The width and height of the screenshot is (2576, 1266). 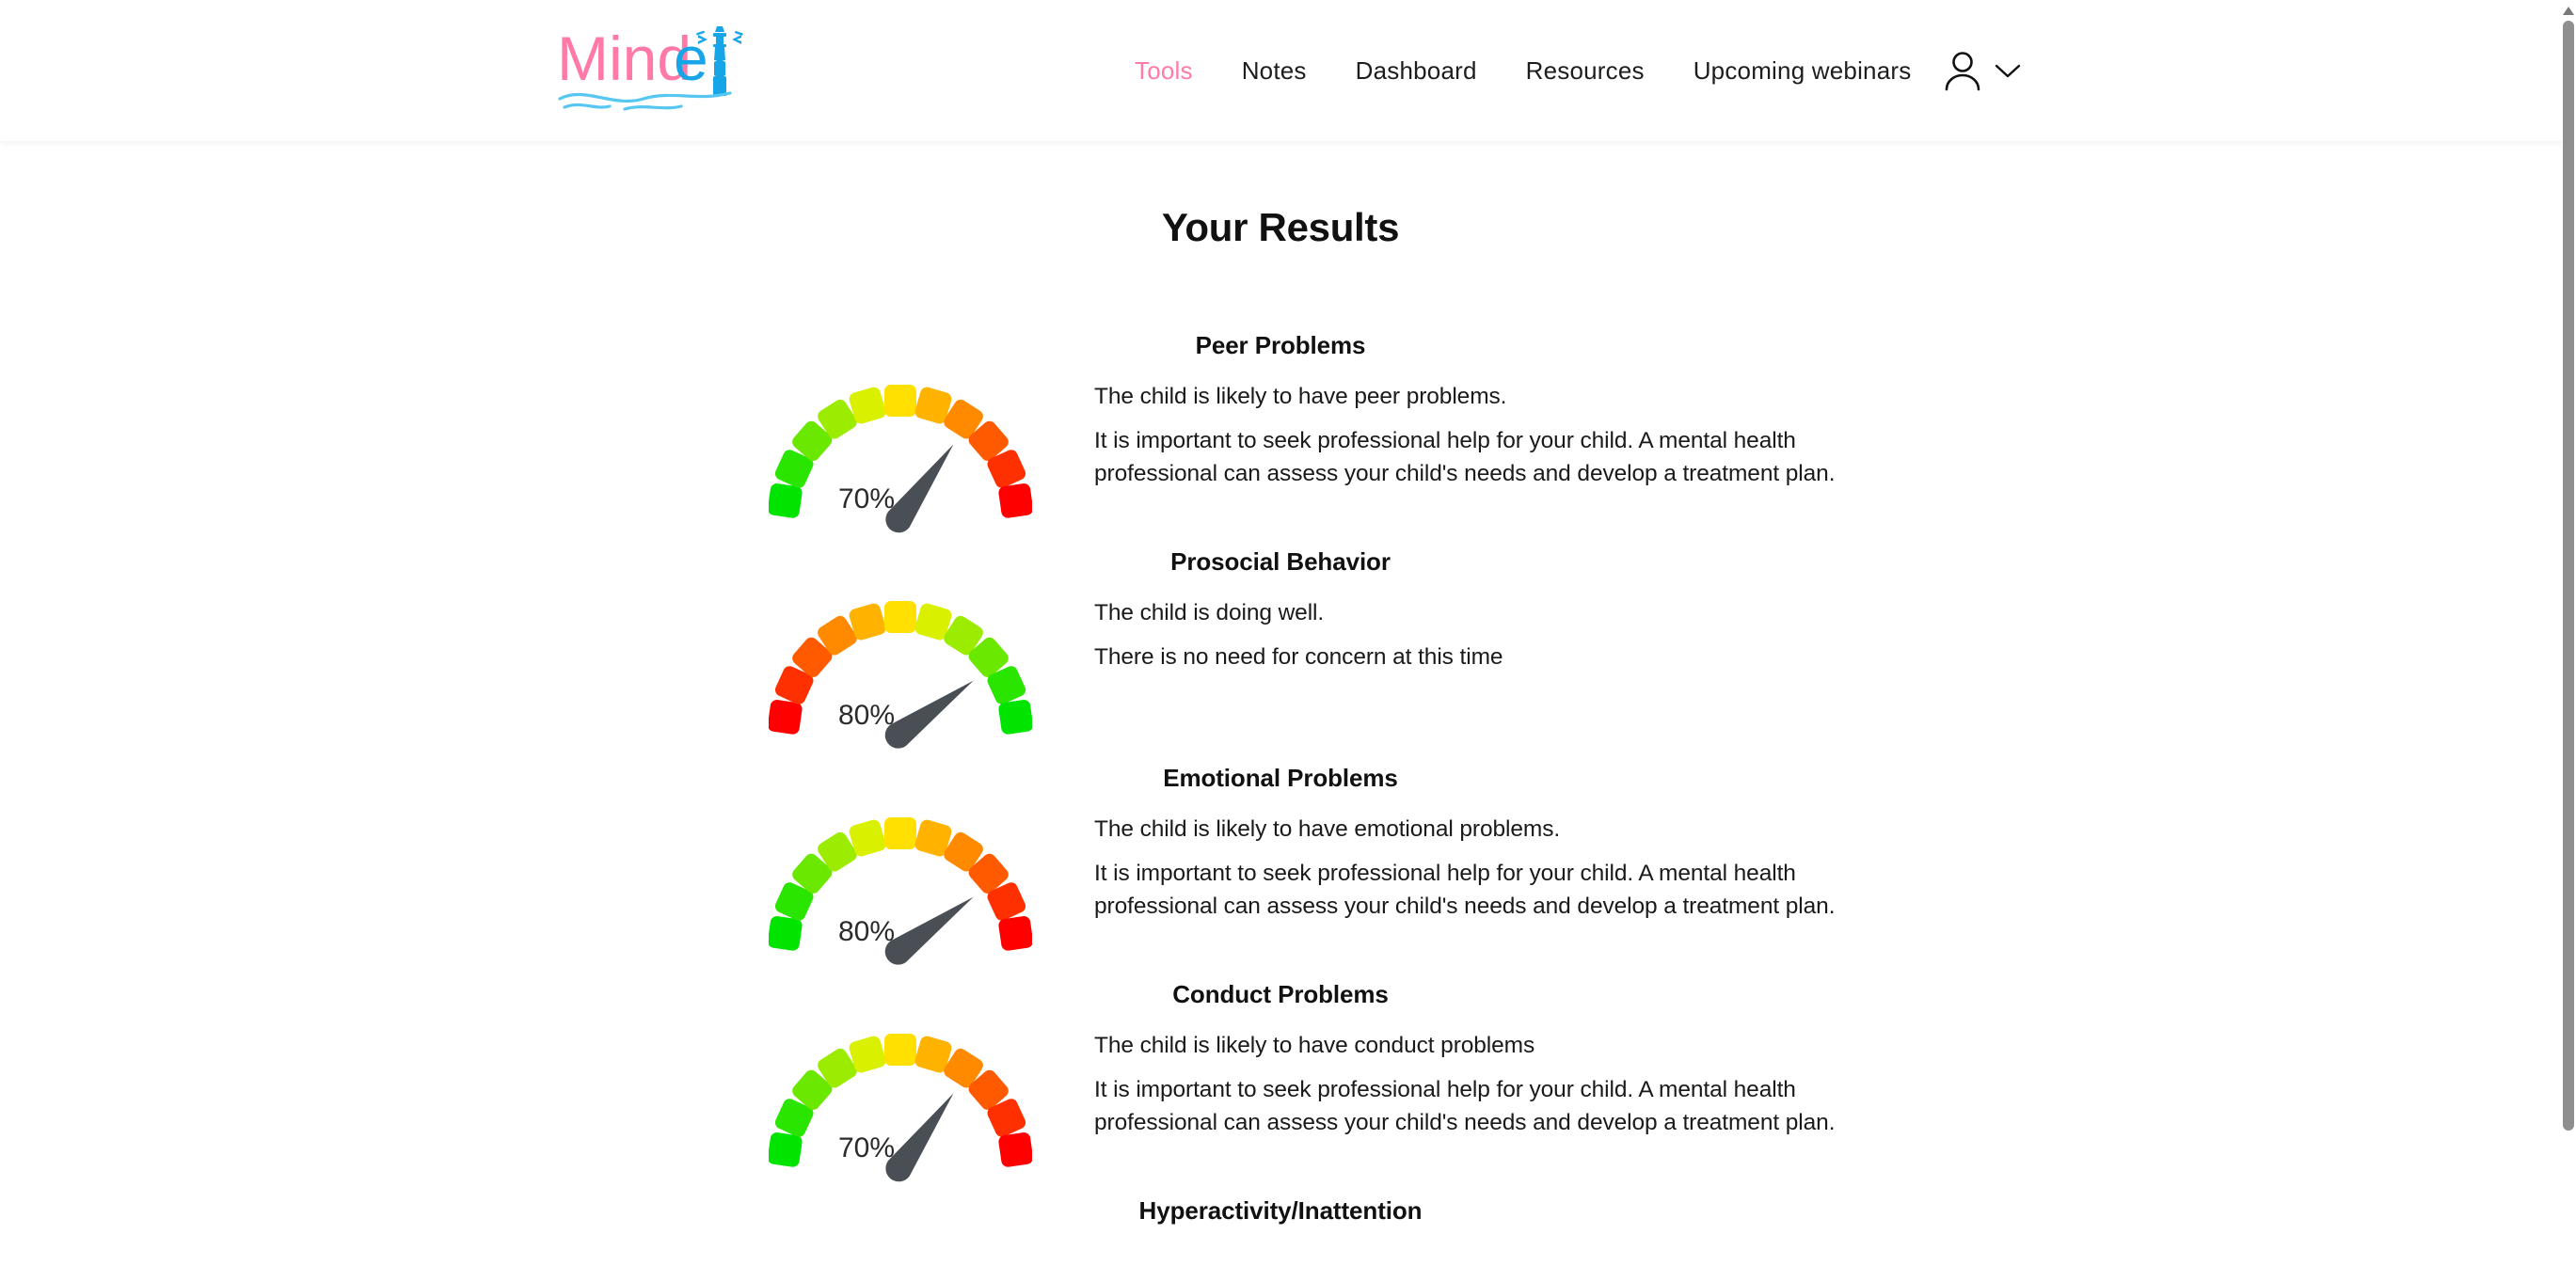 What do you see at coordinates (1416, 71) in the screenshot?
I see `nav-item-dashboard: Dashboard` at bounding box center [1416, 71].